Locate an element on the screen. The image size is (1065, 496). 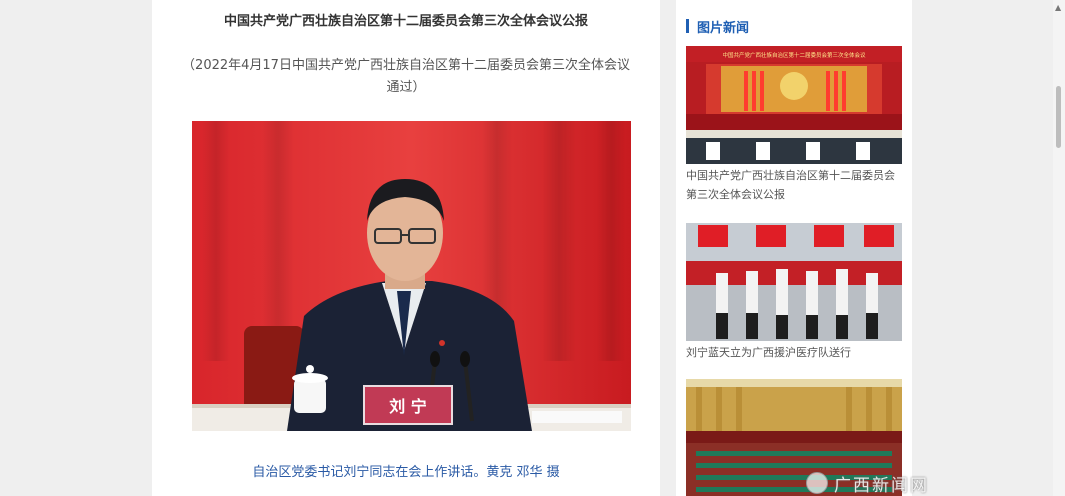
sidebar-header: 图片新闻 is located at coordinates (718, 26).